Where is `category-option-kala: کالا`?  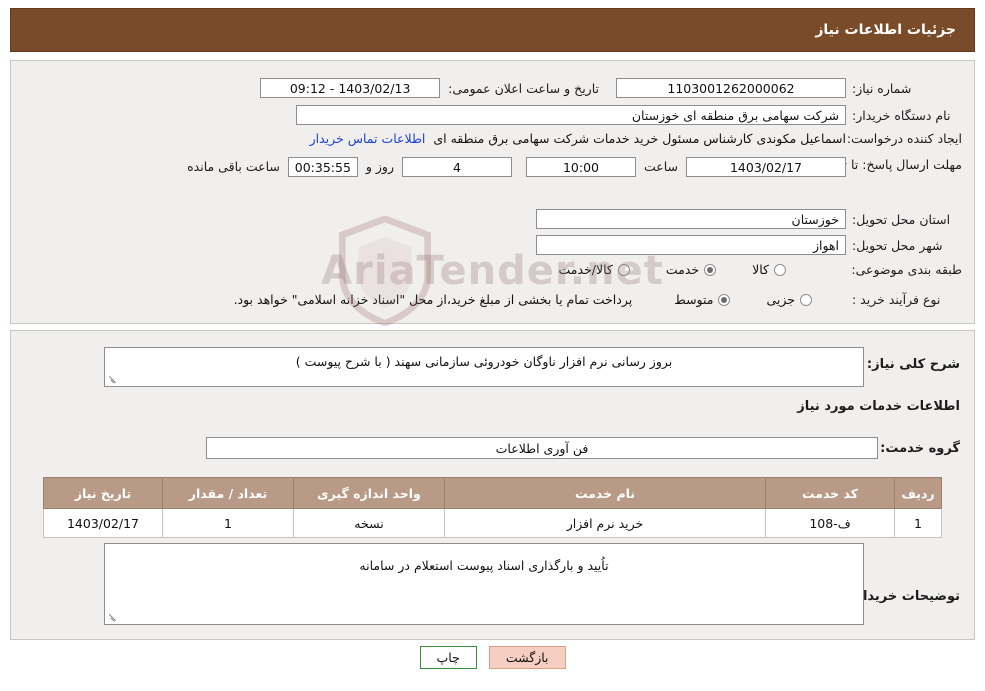 category-option-kala: کالا is located at coordinates (769, 269).